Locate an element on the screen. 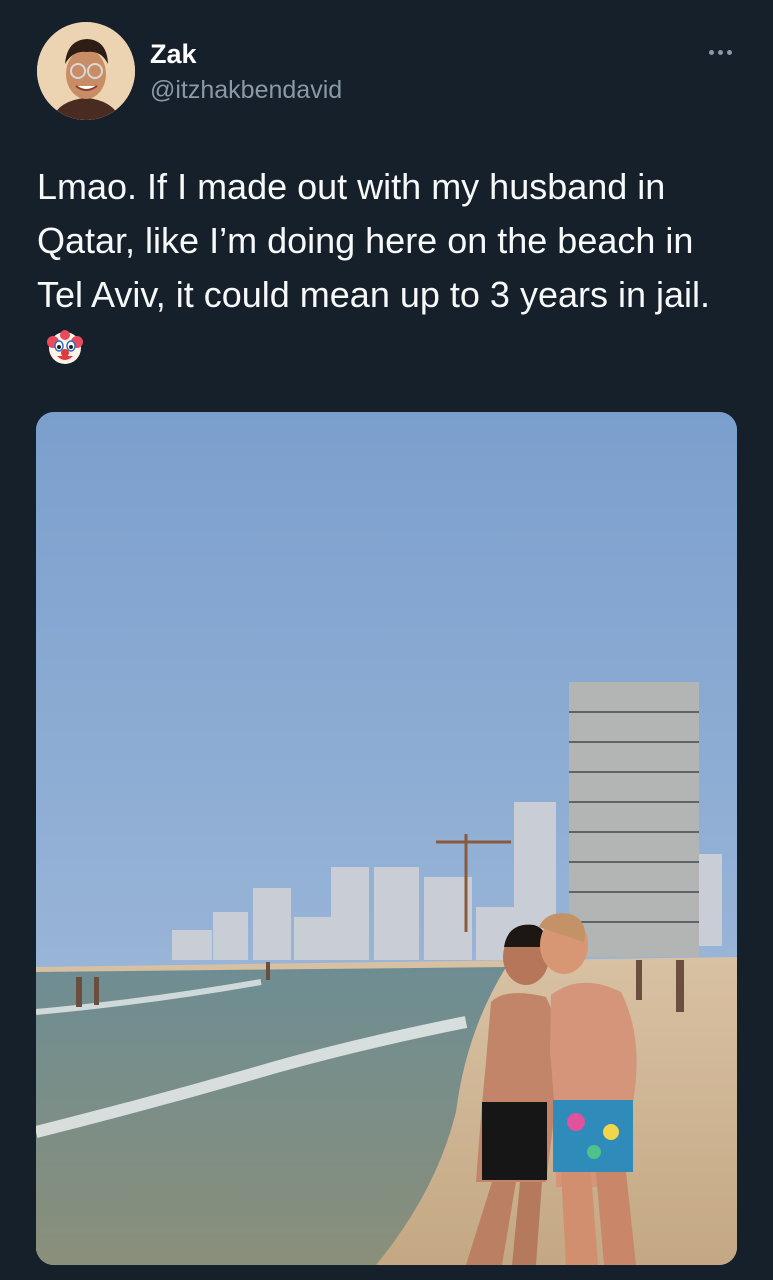 This screenshot has height=1280, width=773. author-name: Zak is located at coordinates (173, 54).